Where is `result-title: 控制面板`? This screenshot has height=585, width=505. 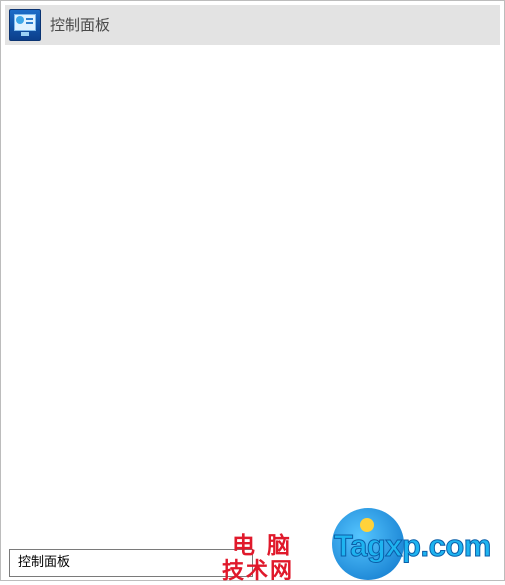
result-title: 控制面板 is located at coordinates (80, 25).